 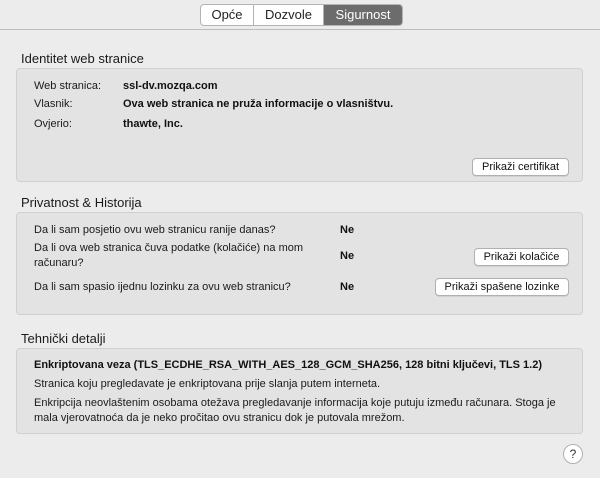 What do you see at coordinates (63, 338) in the screenshot?
I see `technical-section-title: Tehnički detalji` at bounding box center [63, 338].